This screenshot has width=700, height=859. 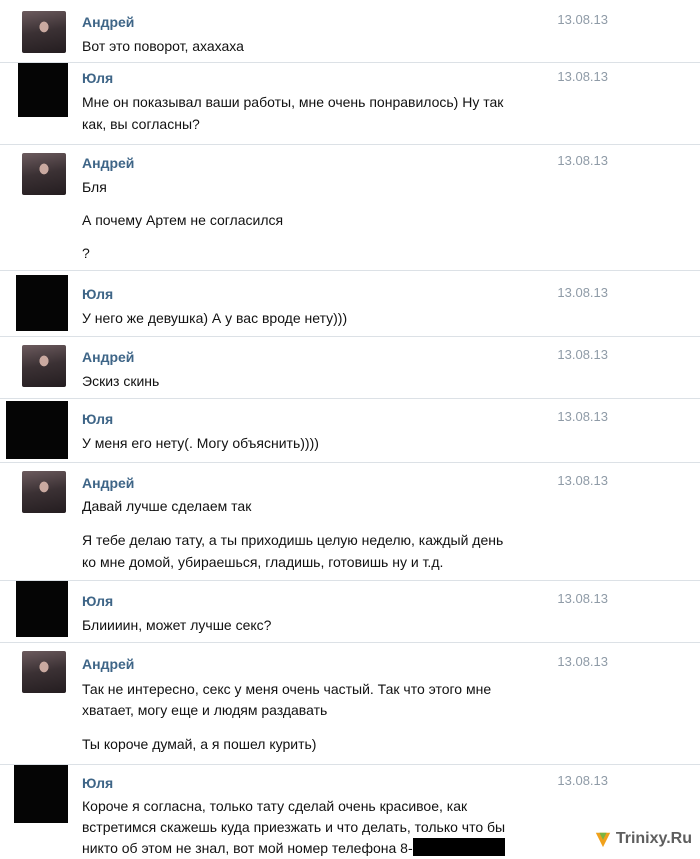 What do you see at coordinates (350, 31) in the screenshot?
I see `message: Андрей 13.08.13 Вот это поворот, ахахаха` at bounding box center [350, 31].